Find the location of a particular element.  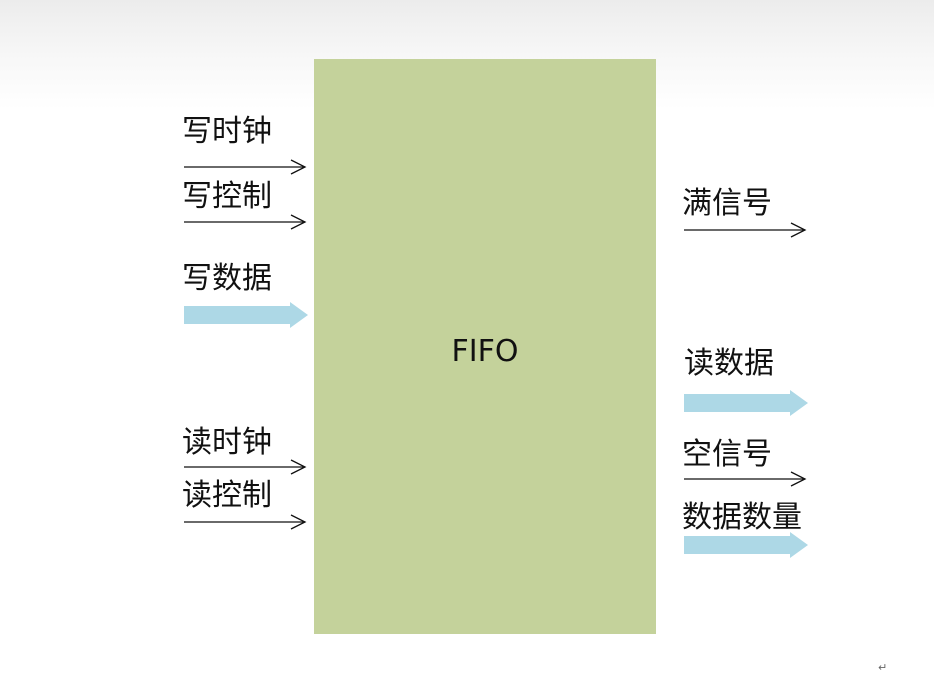

write-data-label: 写数据 is located at coordinates (227, 278).